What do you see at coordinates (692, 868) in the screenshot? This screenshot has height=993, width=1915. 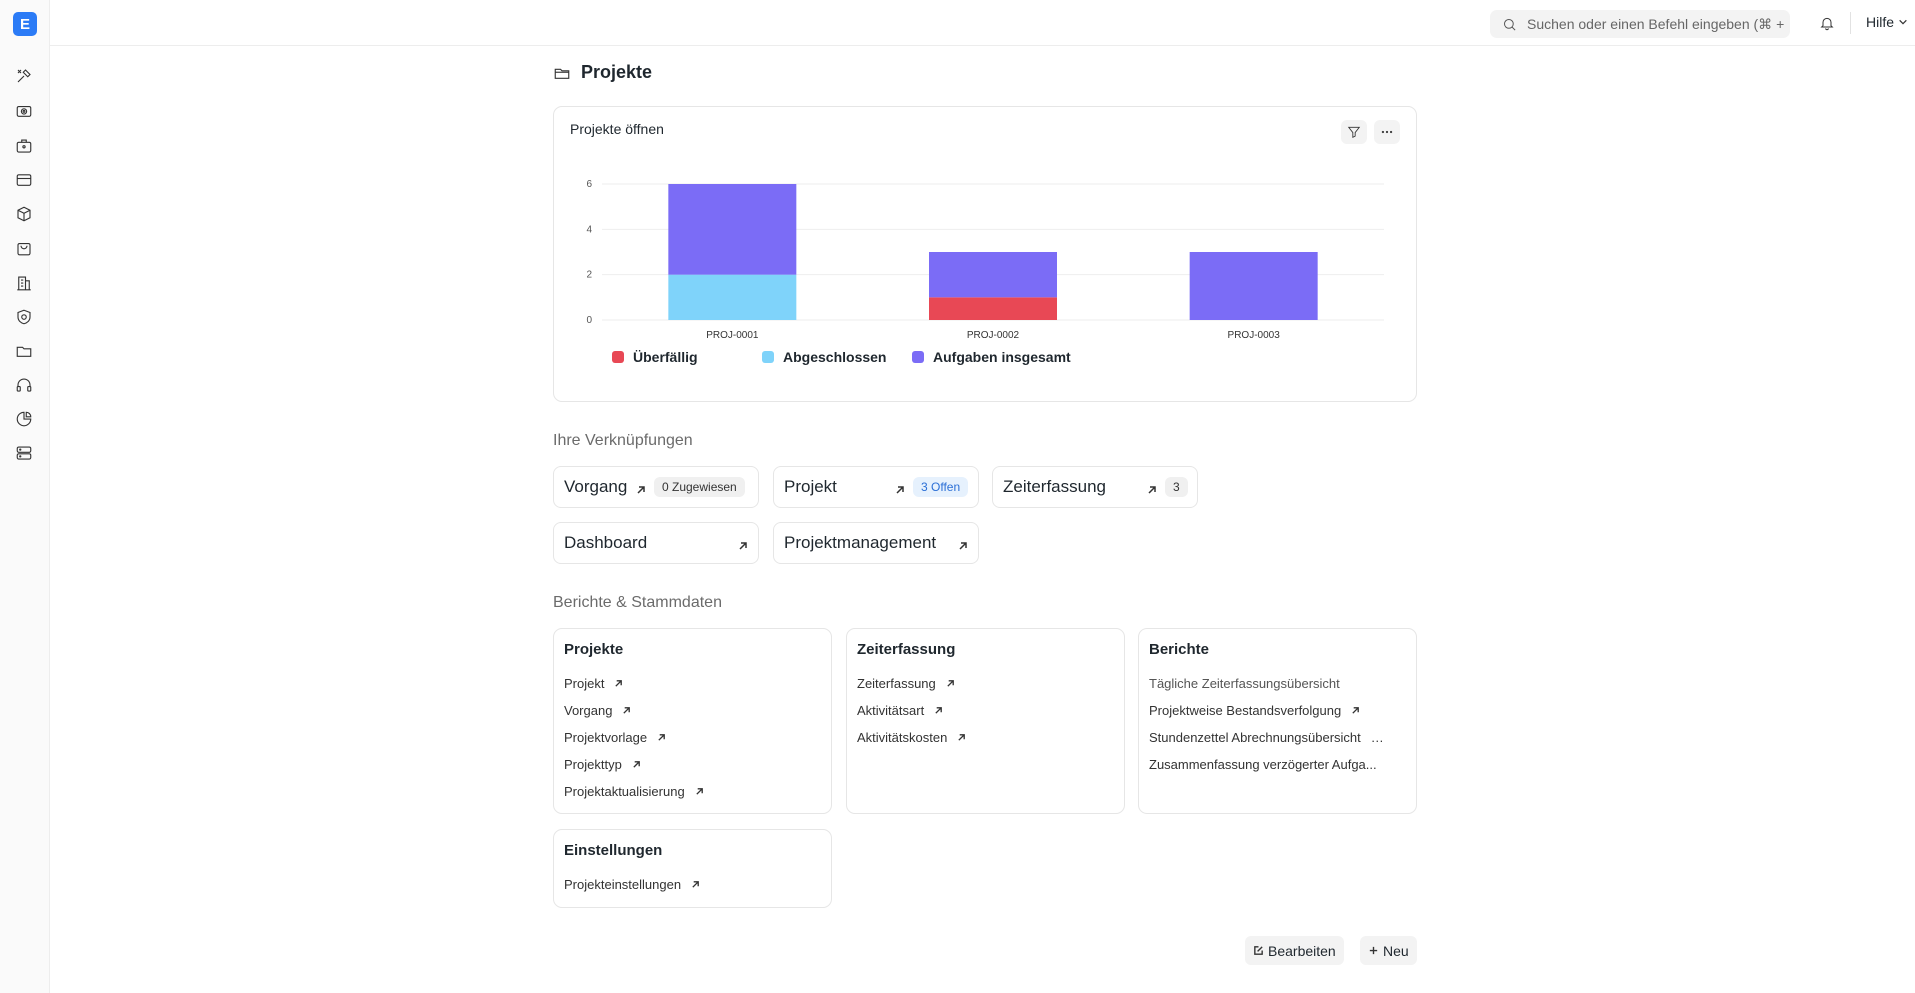 I see `report-card-einstellungen: Einstellungen Projekteinstellungen` at bounding box center [692, 868].